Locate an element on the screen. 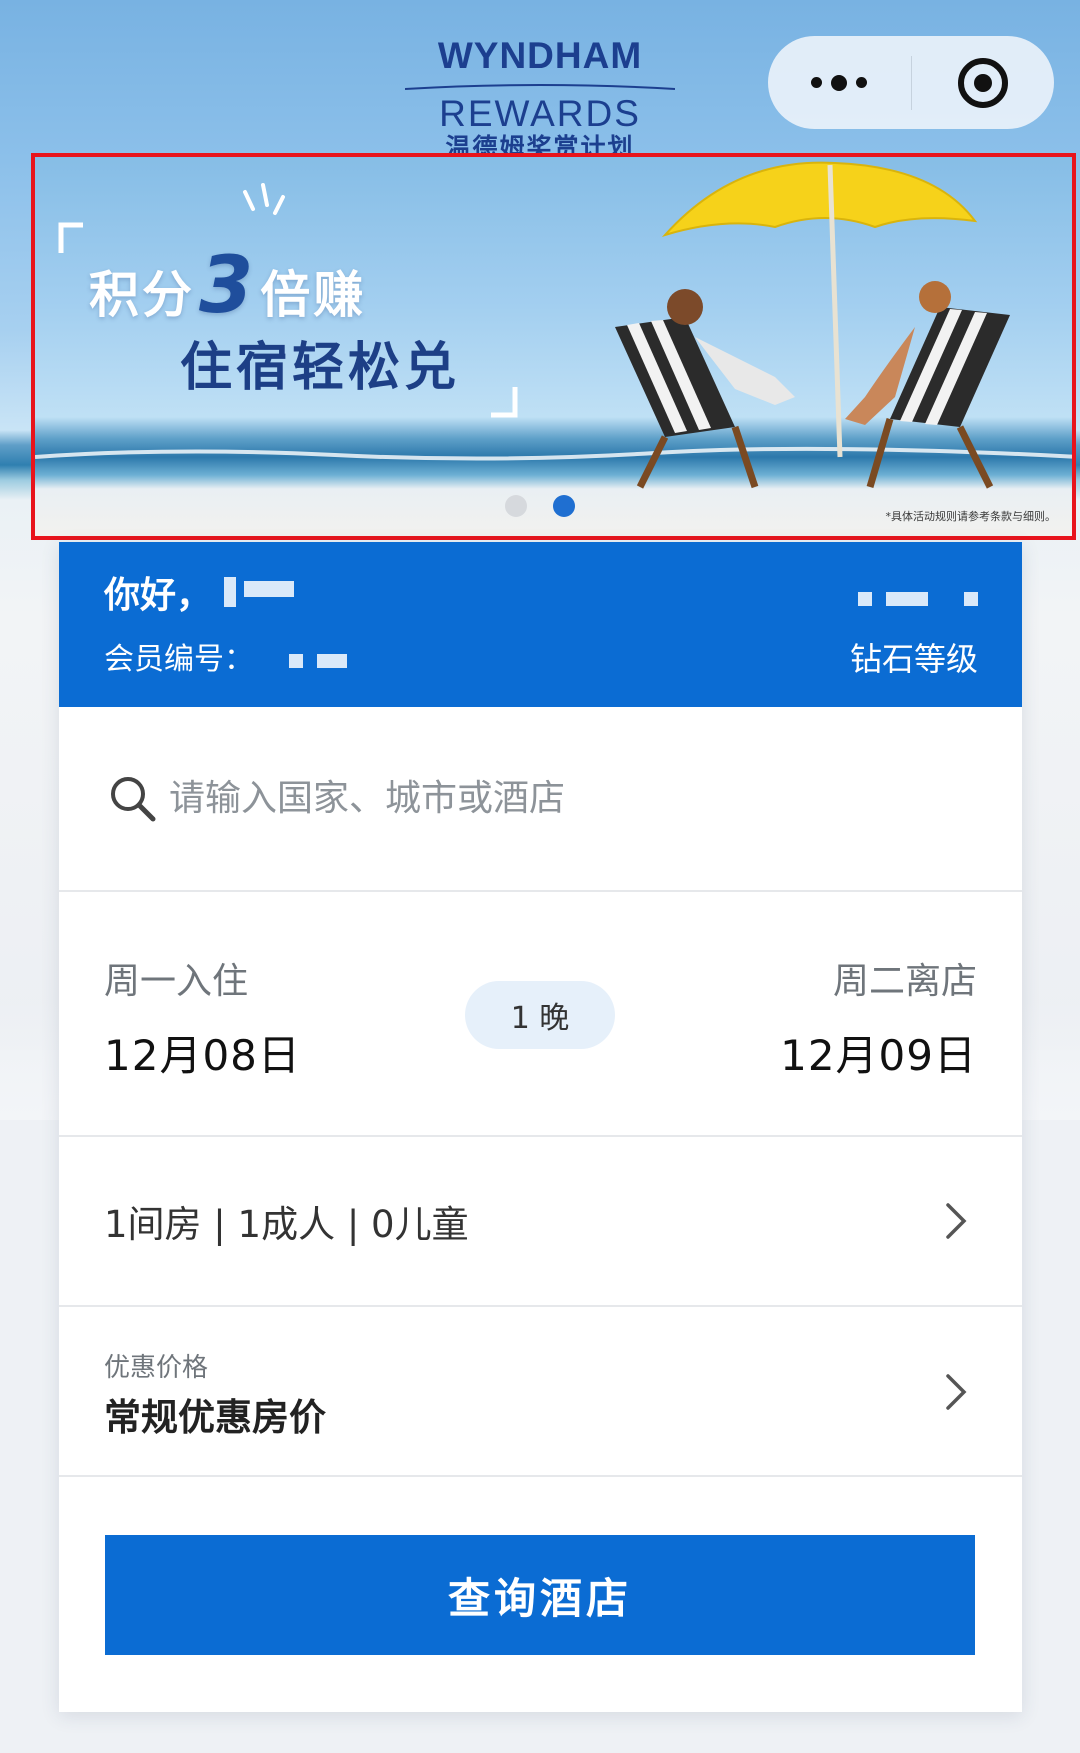 Image resolution: width=1080 pixels, height=1753 pixels. banner-headline: 积分3倍赚 is located at coordinates (228, 286).